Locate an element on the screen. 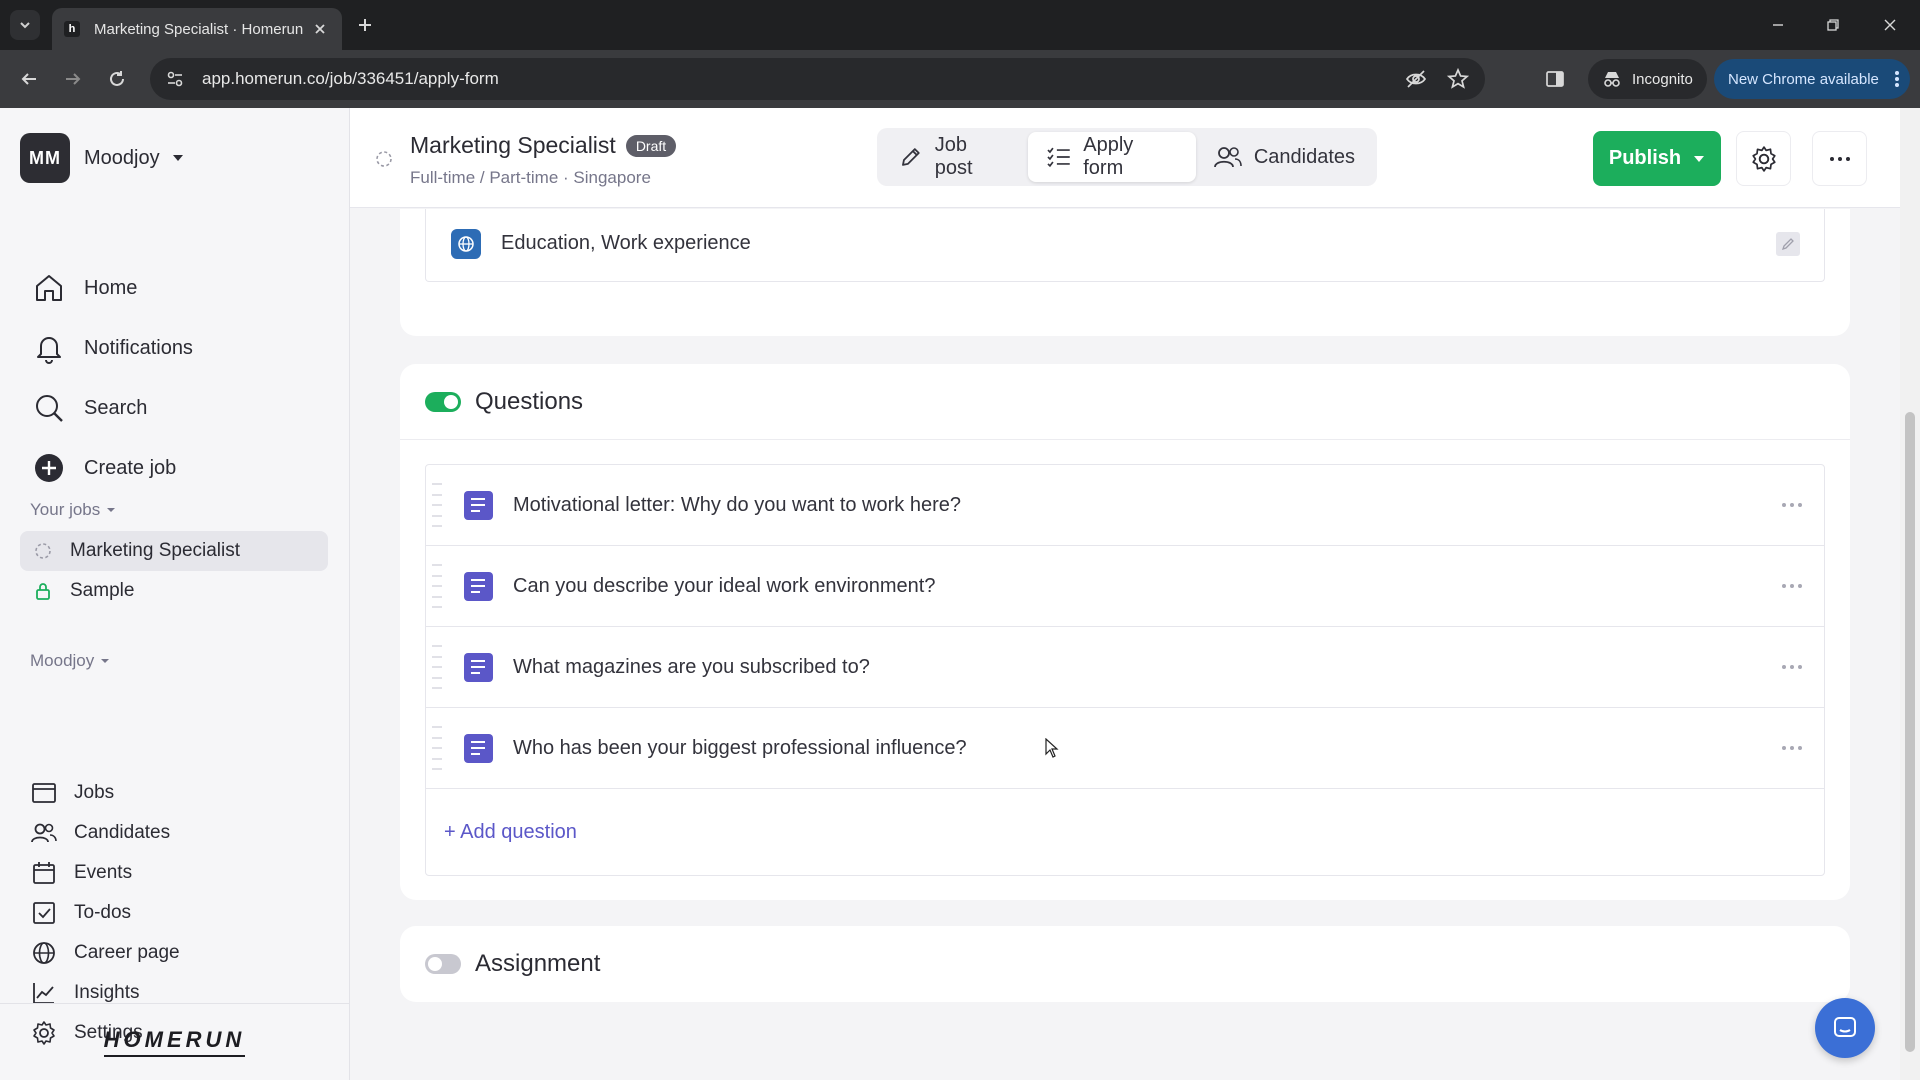  reload-icon is located at coordinates (117, 78).